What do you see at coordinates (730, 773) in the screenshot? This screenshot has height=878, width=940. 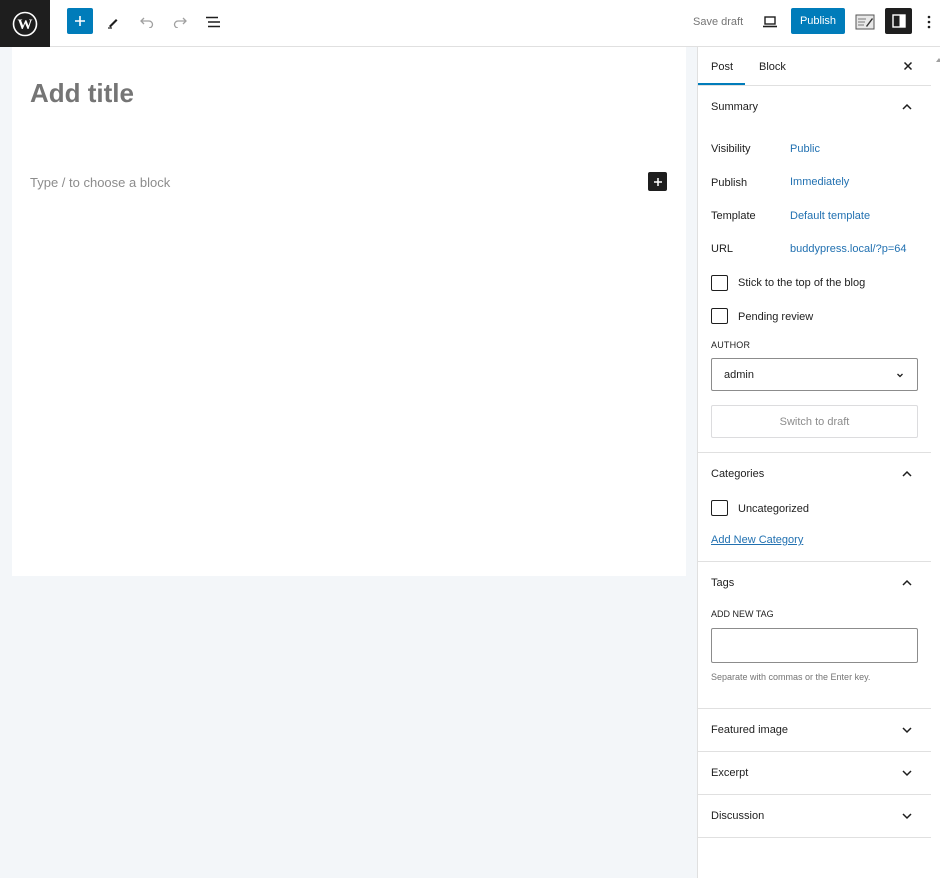 I see `excerpt-panel-title: Excerpt` at bounding box center [730, 773].